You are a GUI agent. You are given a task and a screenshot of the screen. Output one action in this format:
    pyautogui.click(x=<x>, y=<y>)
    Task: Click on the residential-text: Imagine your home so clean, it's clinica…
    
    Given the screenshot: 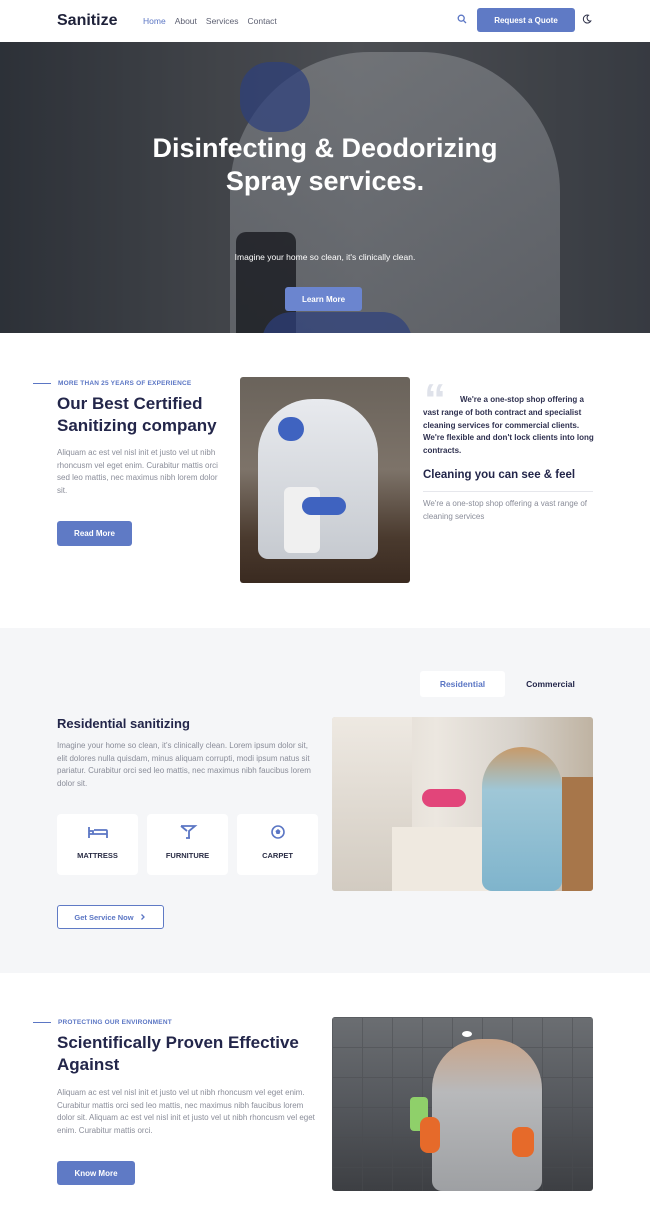 What is the action you would take?
    pyautogui.click(x=184, y=765)
    